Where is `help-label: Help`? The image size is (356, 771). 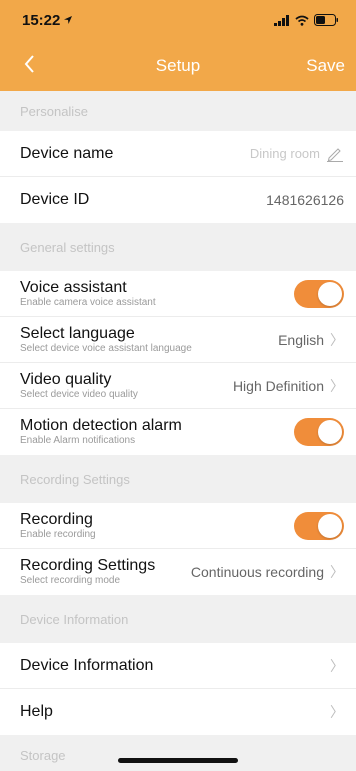 help-label: Help is located at coordinates (36, 711).